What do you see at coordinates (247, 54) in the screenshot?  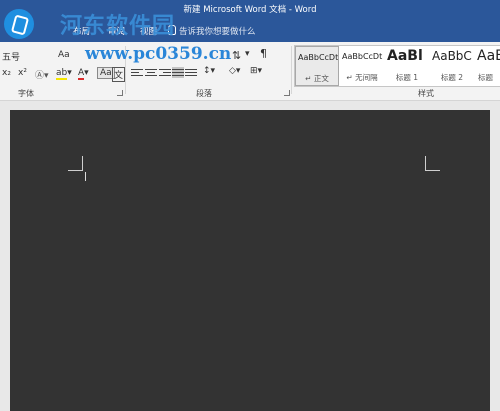 I see `dropdown-arrow-icon: ▾` at bounding box center [247, 54].